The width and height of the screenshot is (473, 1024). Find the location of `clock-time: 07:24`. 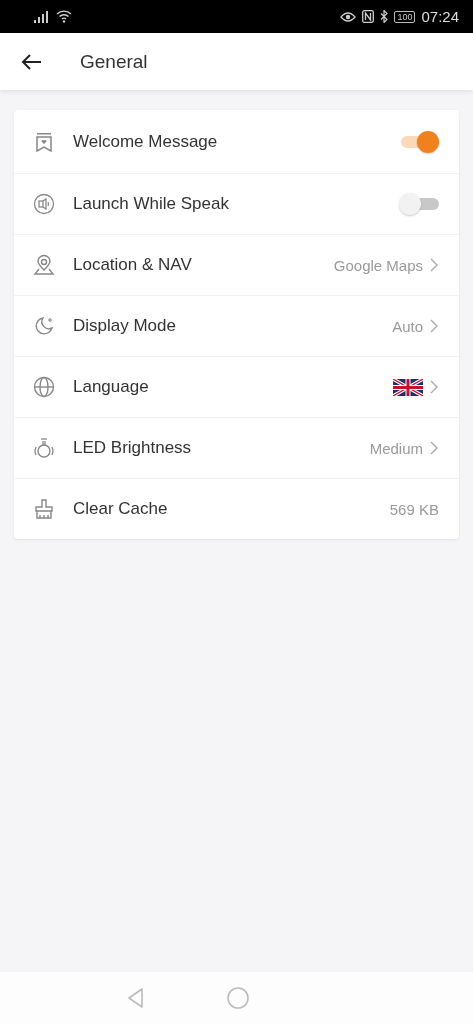

clock-time: 07:24 is located at coordinates (440, 16).